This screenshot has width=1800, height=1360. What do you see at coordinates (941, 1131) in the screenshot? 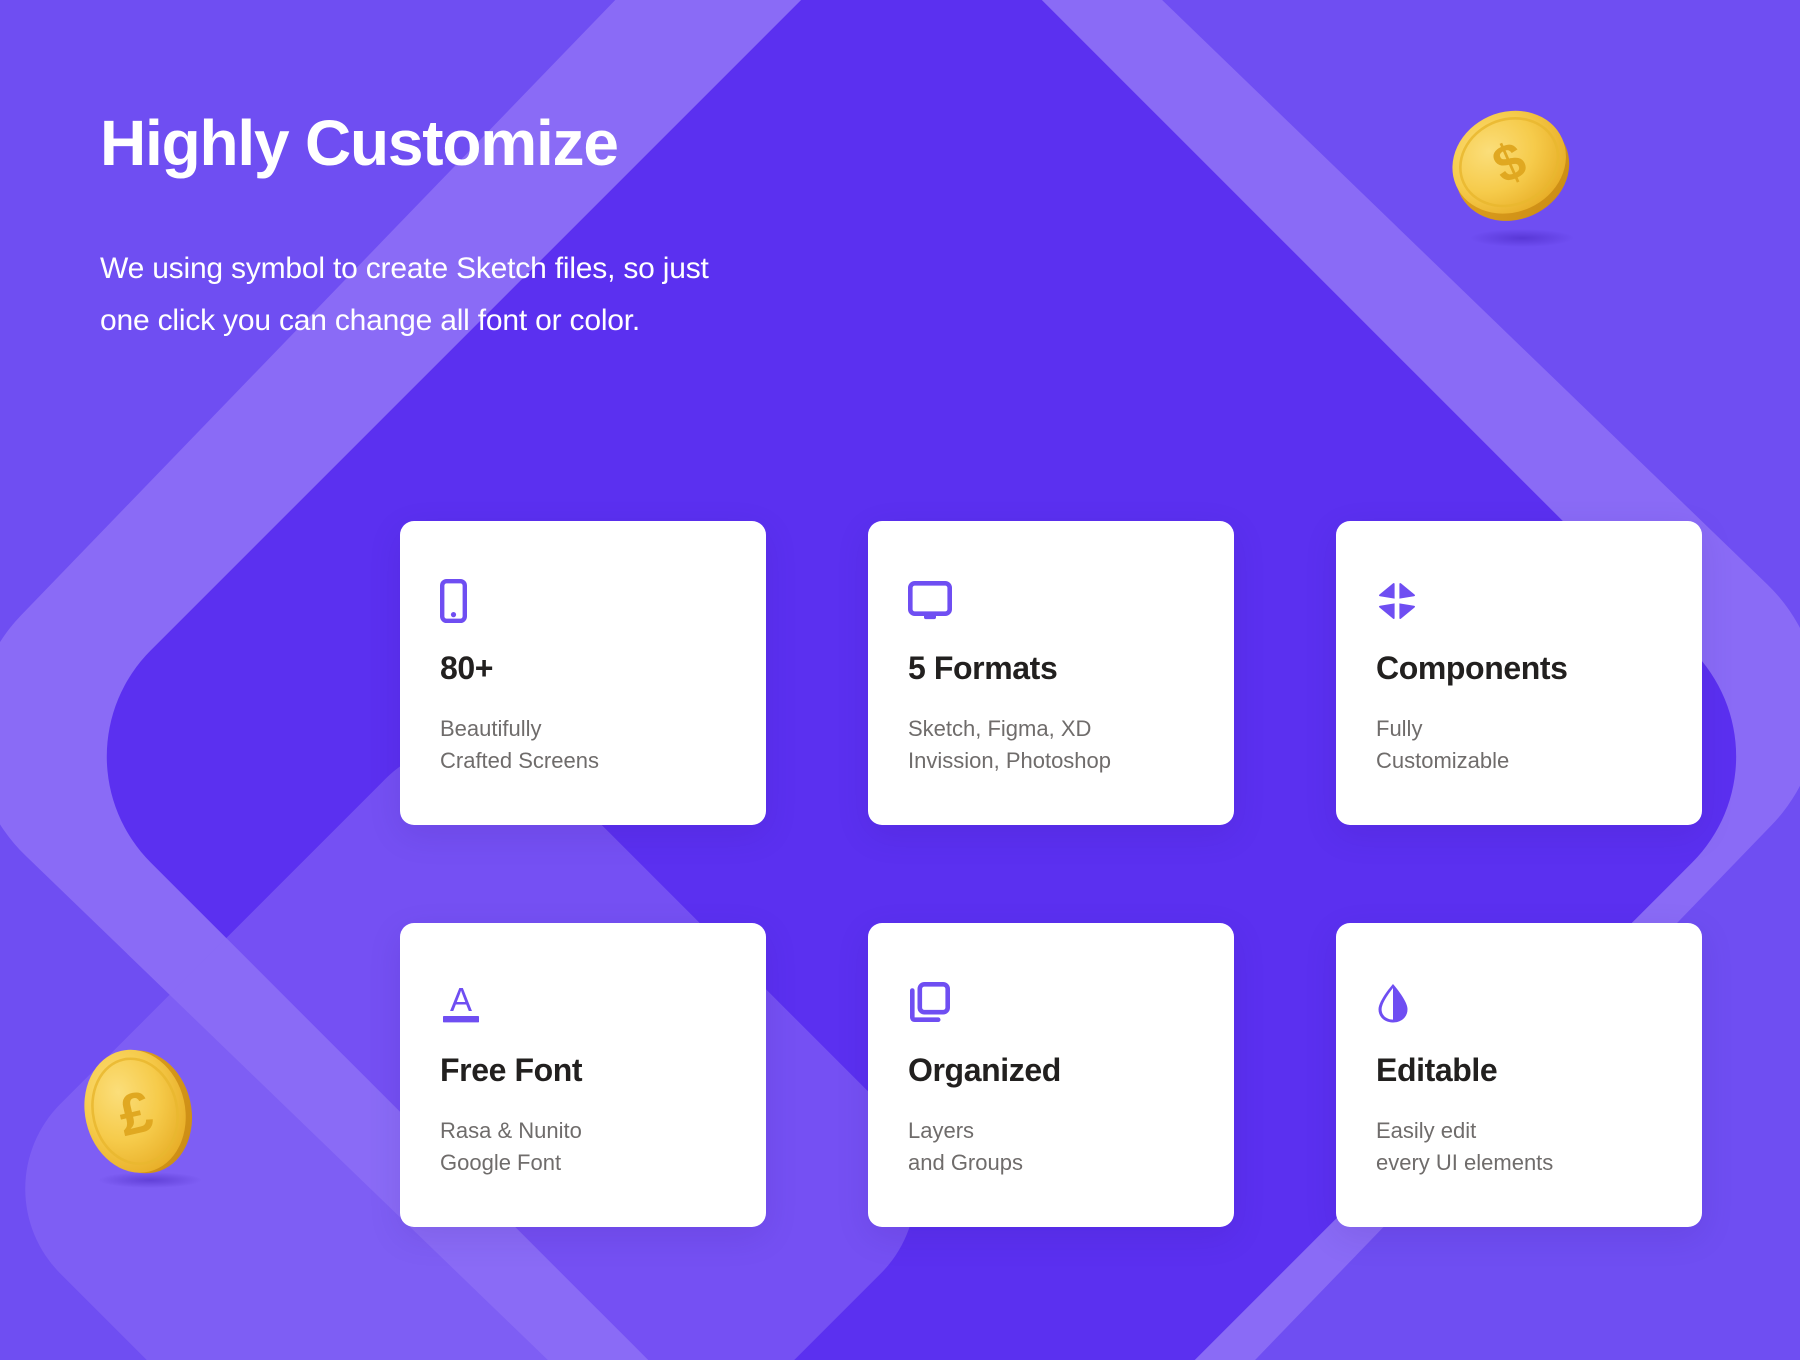
I see `card-desc-line-1: Layers` at bounding box center [941, 1131].